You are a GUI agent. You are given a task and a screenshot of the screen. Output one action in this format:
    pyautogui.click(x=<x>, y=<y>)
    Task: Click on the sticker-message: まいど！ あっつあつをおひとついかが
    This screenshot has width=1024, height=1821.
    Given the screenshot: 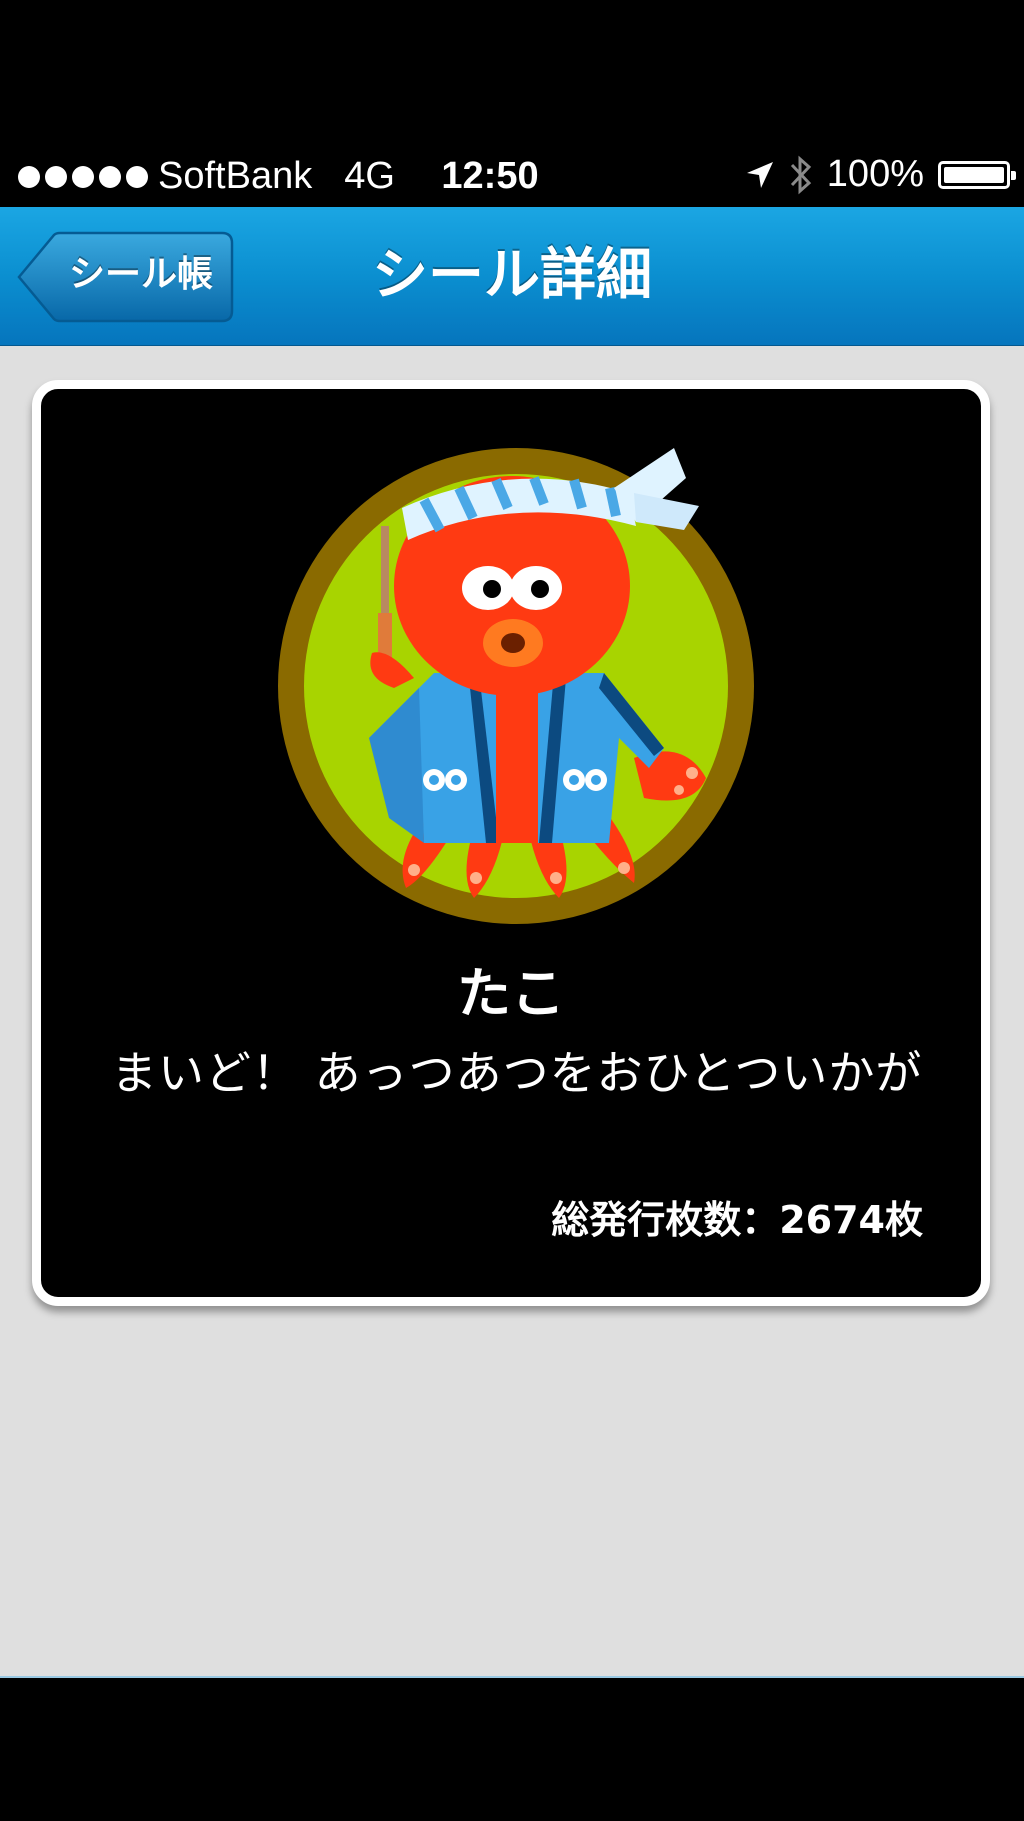 What is the action you would take?
    pyautogui.click(x=517, y=1073)
    